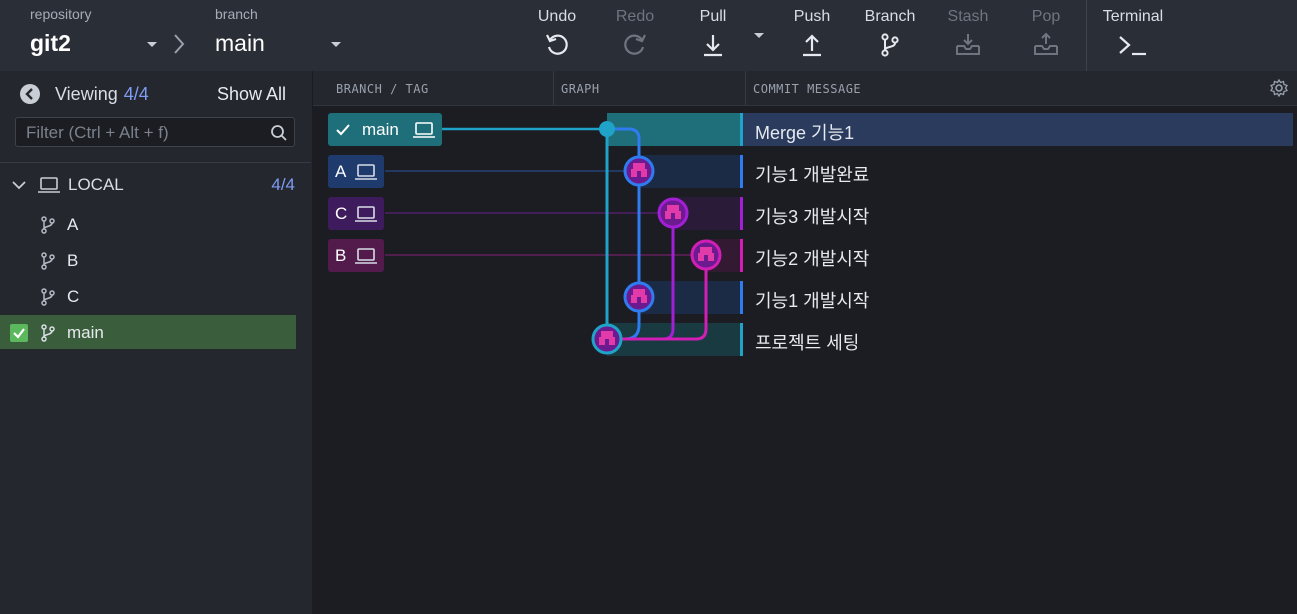 The image size is (1297, 614). Describe the element at coordinates (148, 224) in the screenshot. I see `sidebar-item-a: A` at that location.